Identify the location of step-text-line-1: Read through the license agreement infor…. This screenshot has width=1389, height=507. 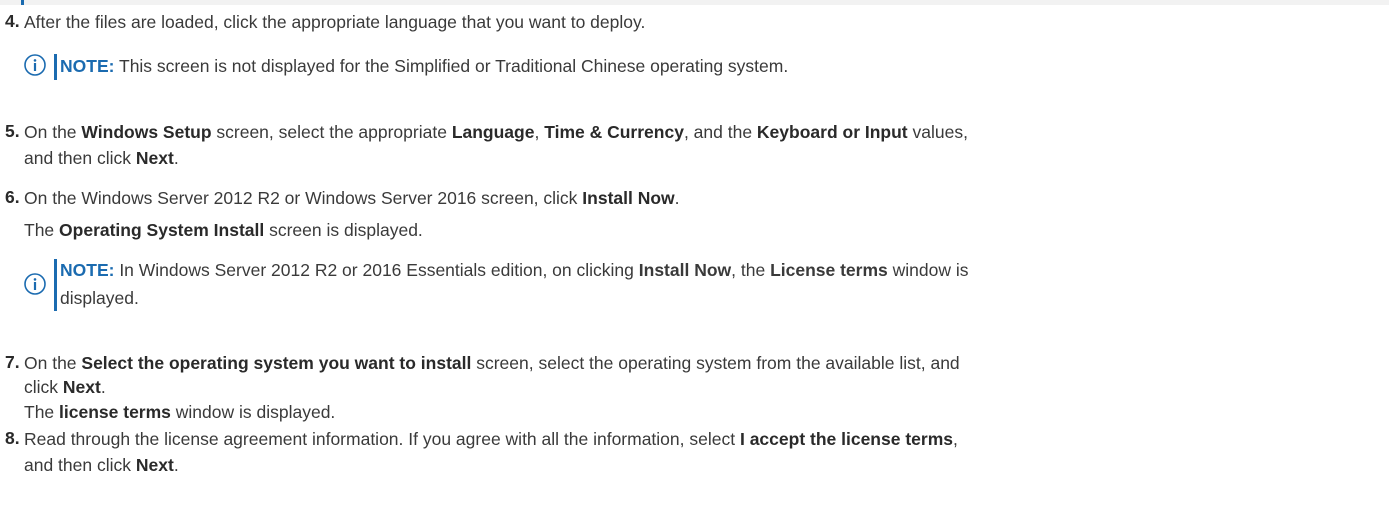
(491, 439).